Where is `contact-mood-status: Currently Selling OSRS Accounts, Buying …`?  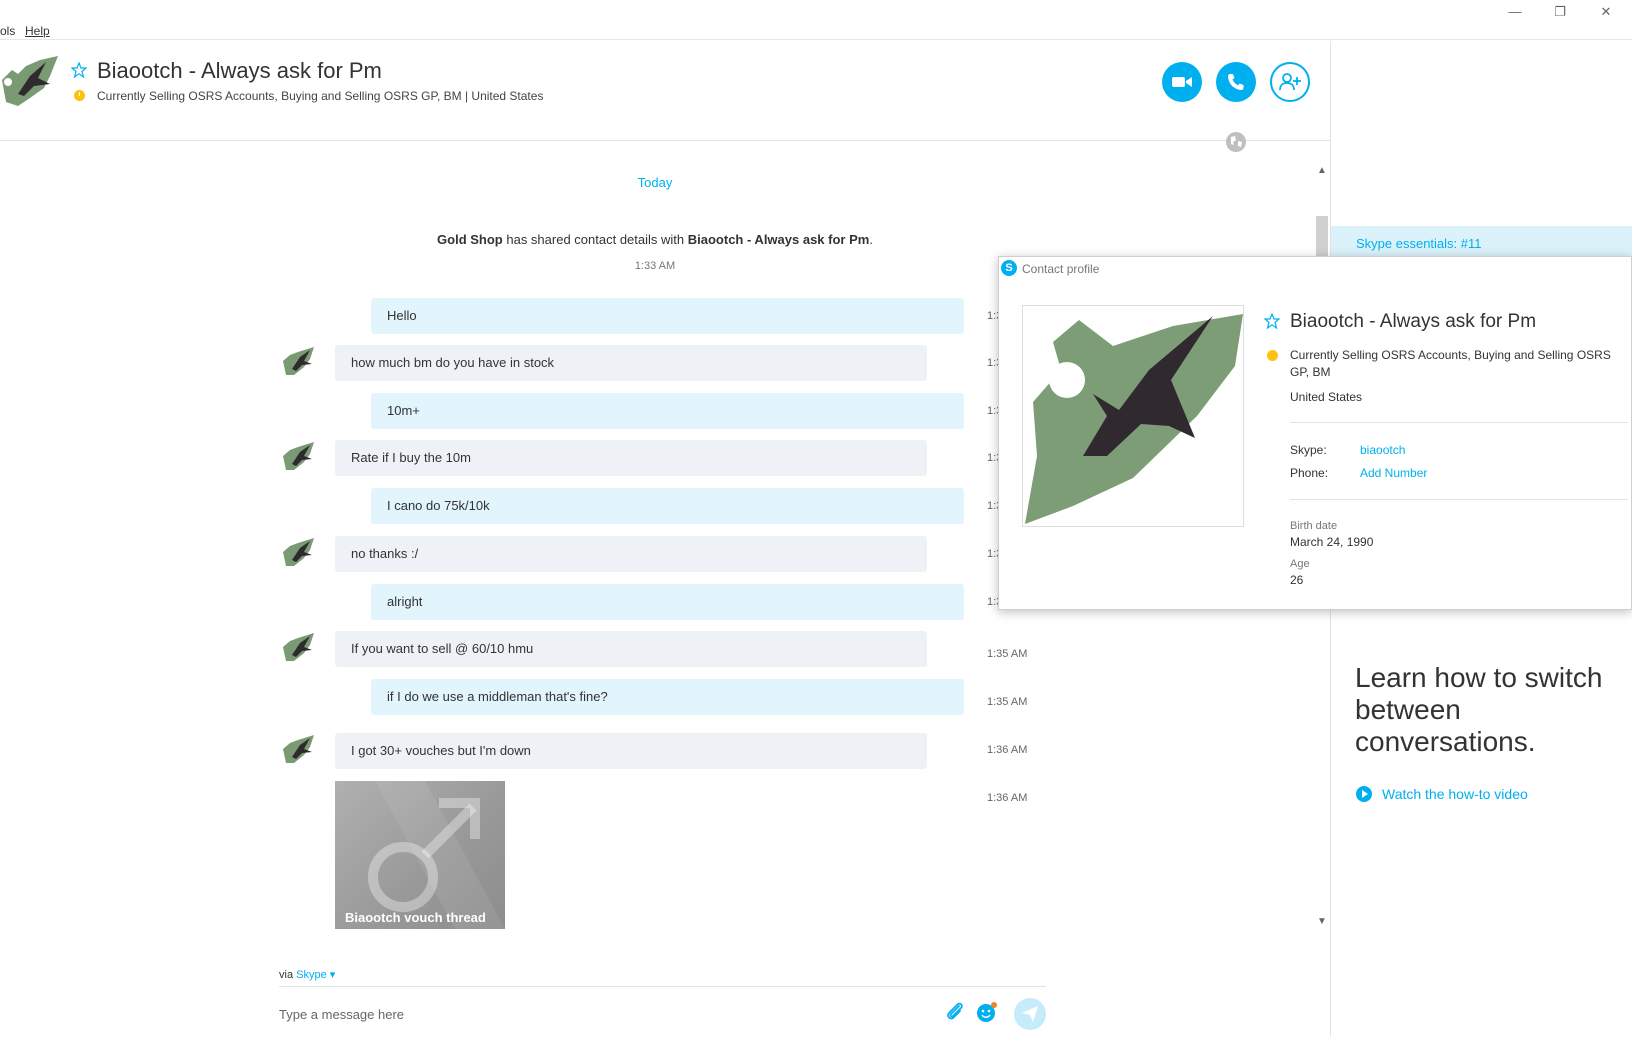
contact-mood-status: Currently Selling OSRS Accounts, Buying … is located at coordinates (320, 96).